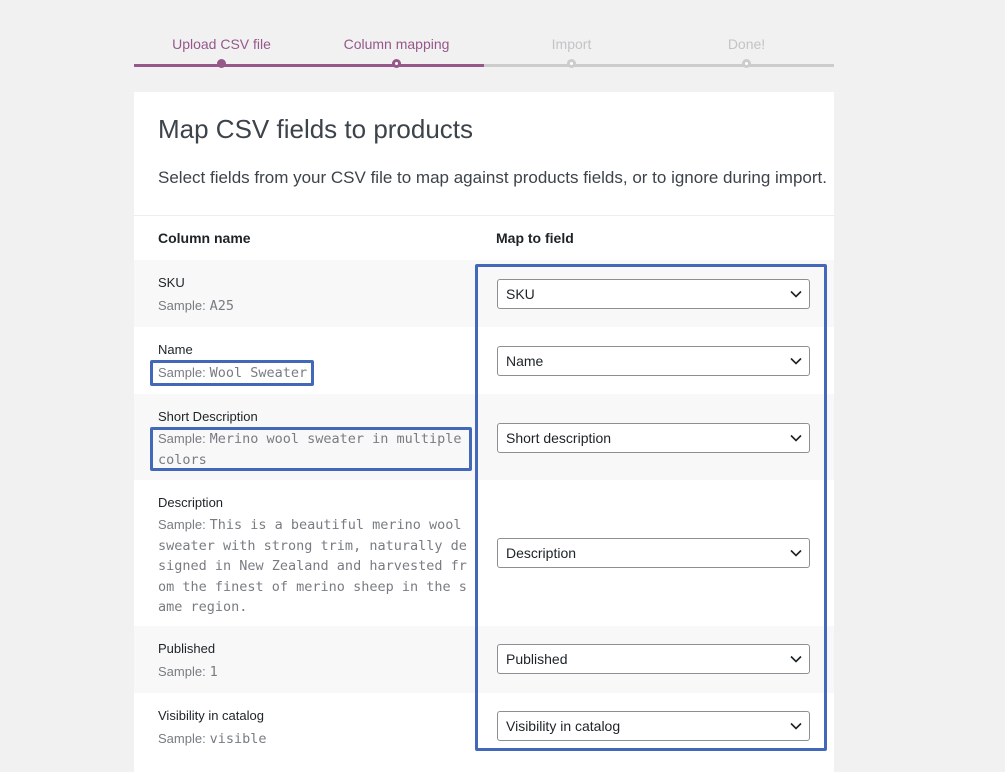 Image resolution: width=1005 pixels, height=772 pixels. What do you see at coordinates (746, 63) in the screenshot?
I see `step-done-dot` at bounding box center [746, 63].